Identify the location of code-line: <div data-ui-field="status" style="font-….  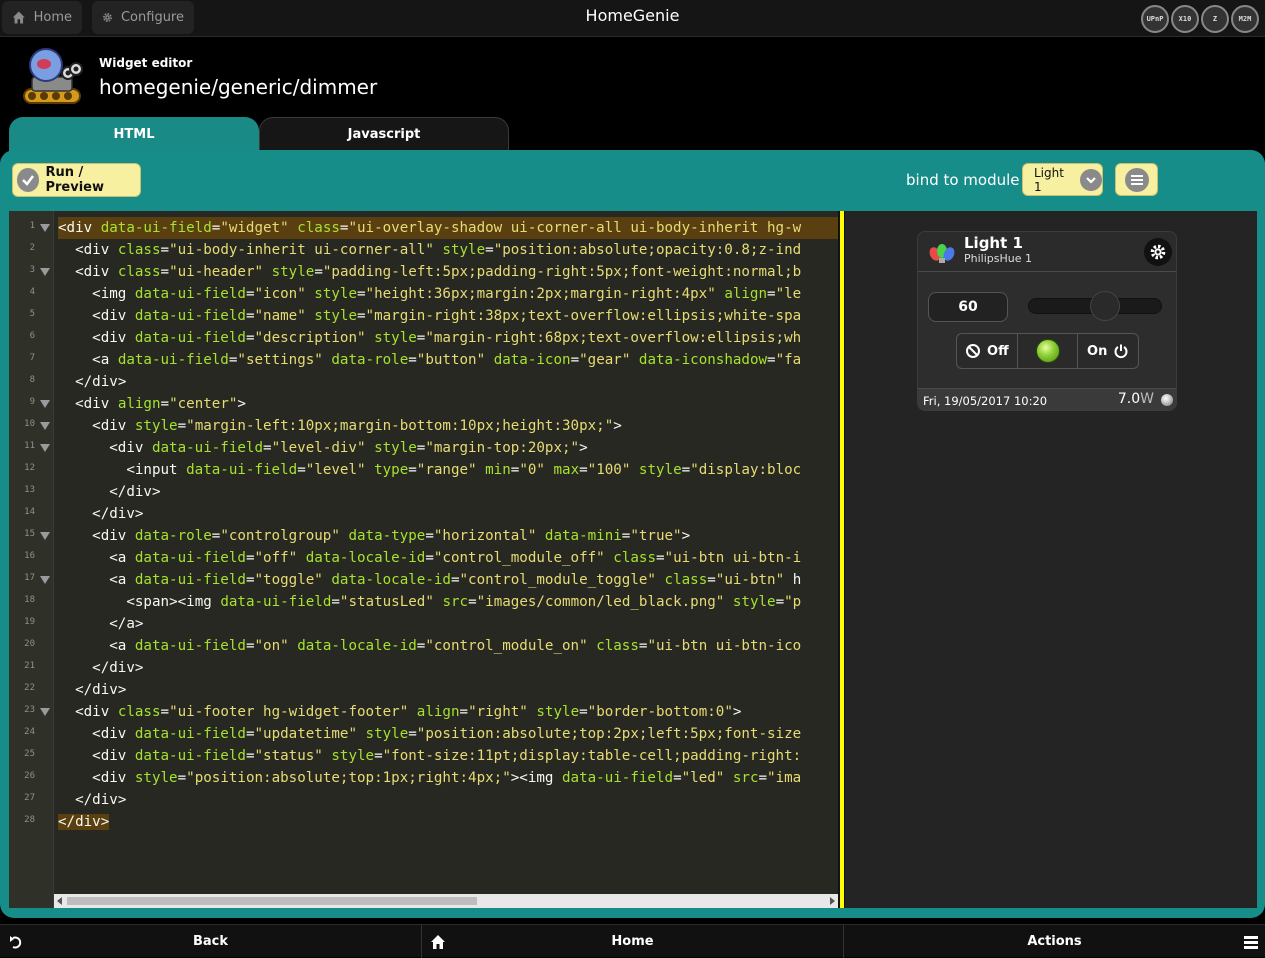
(429, 756).